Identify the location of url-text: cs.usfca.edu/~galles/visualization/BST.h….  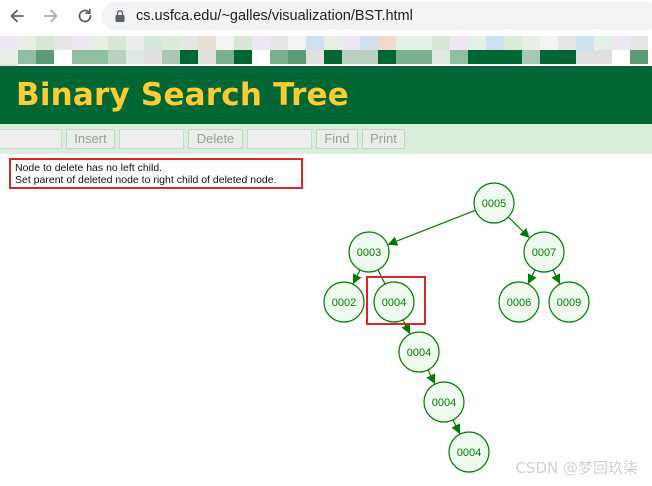
(274, 16).